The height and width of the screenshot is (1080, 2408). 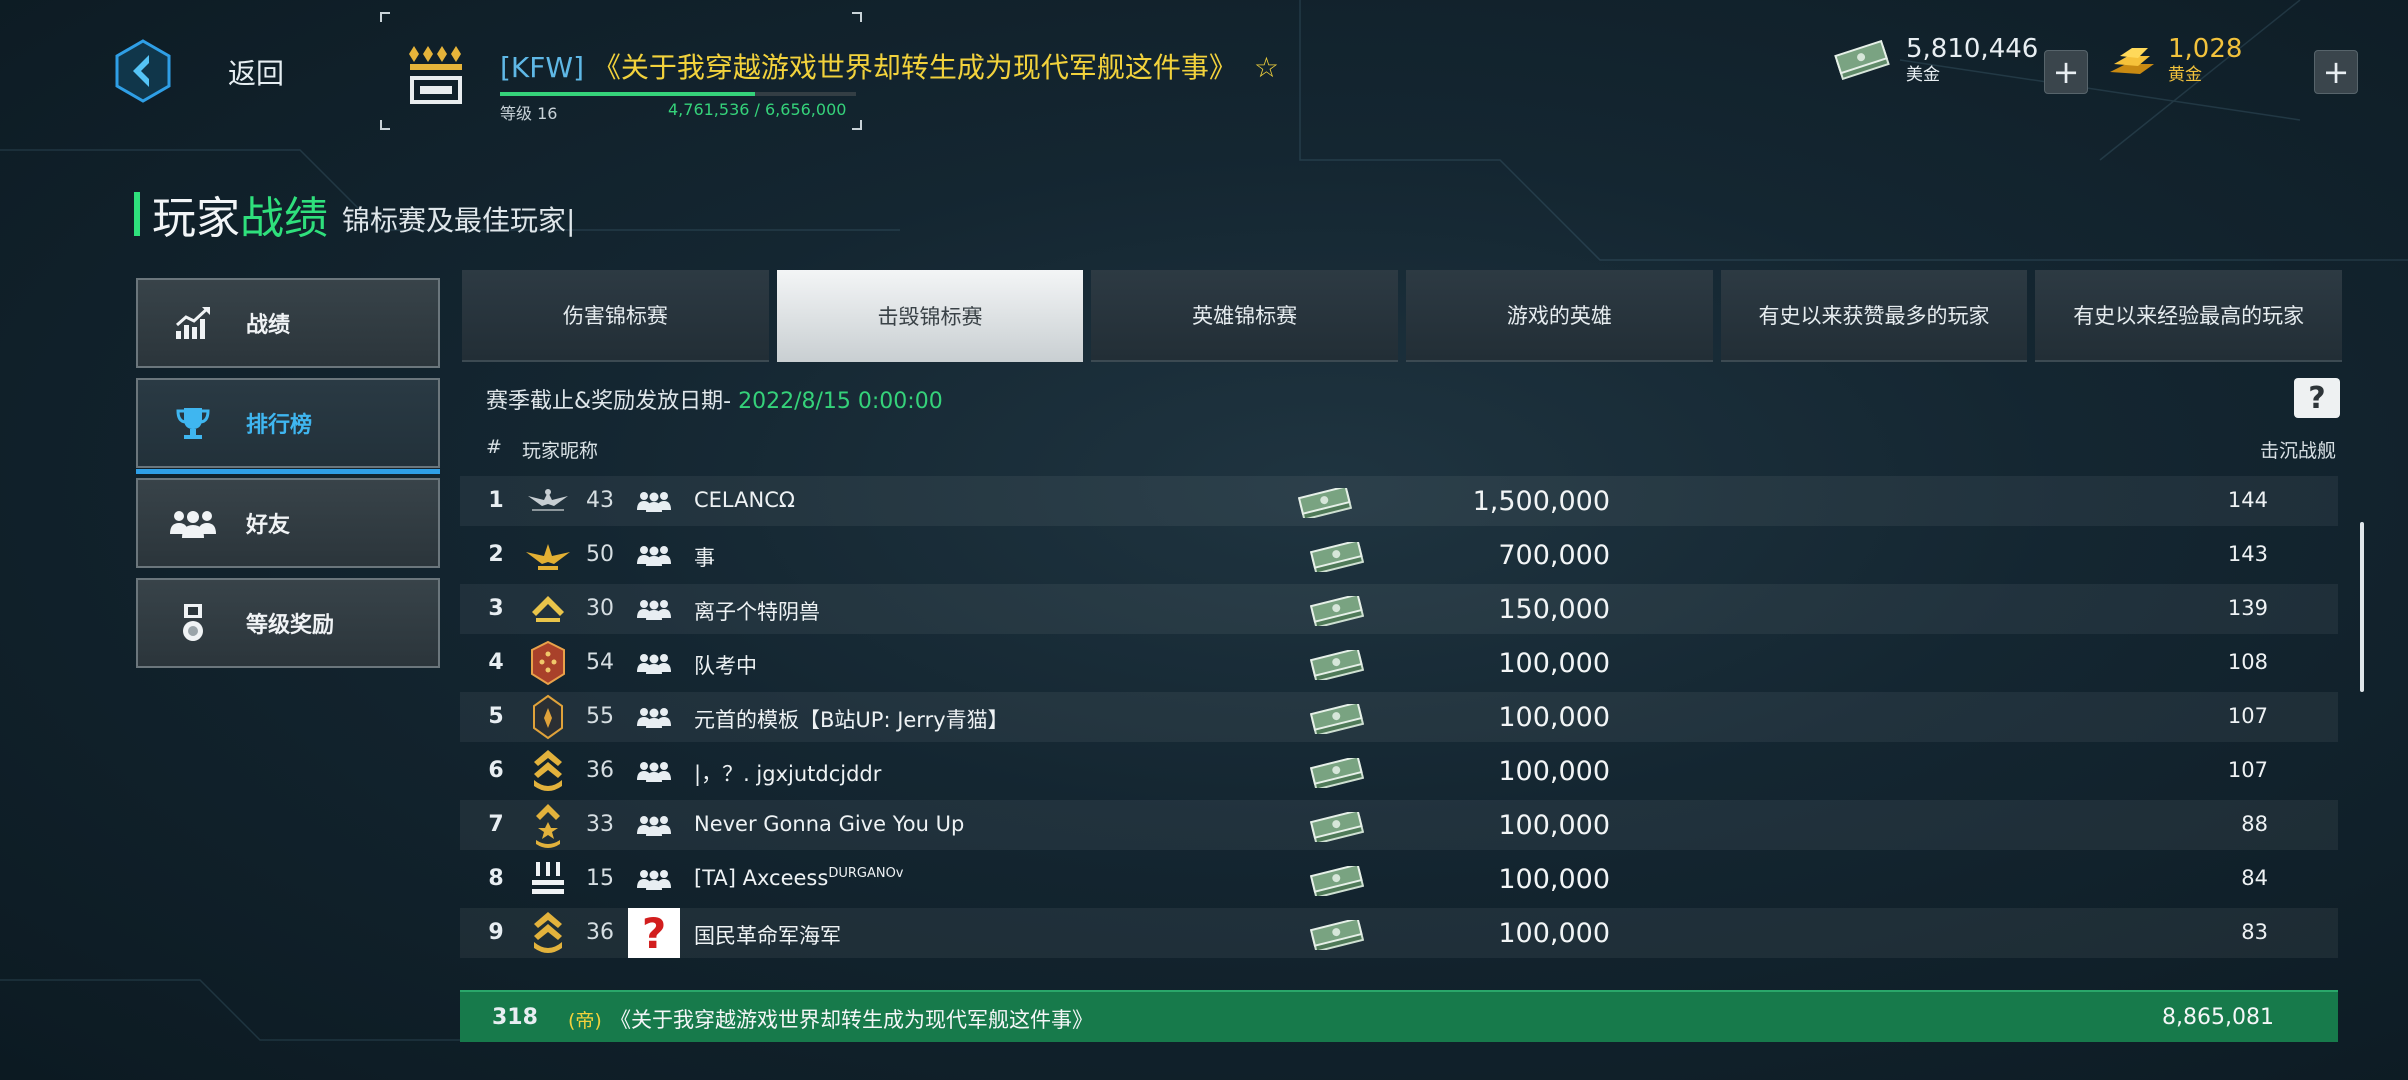 What do you see at coordinates (288, 623) in the screenshot?
I see `side-item-level-rewards: 等级奖励` at bounding box center [288, 623].